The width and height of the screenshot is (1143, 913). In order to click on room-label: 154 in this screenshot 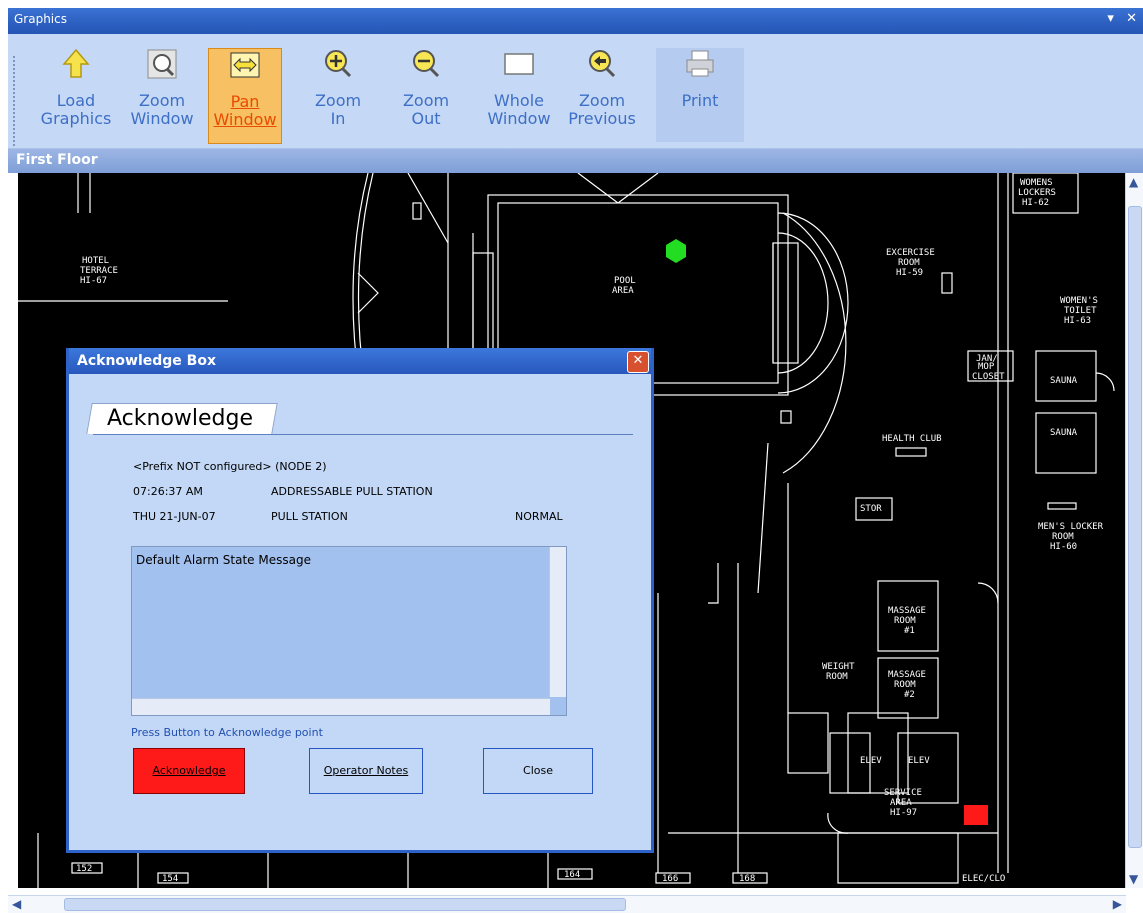, I will do `click(170, 879)`.